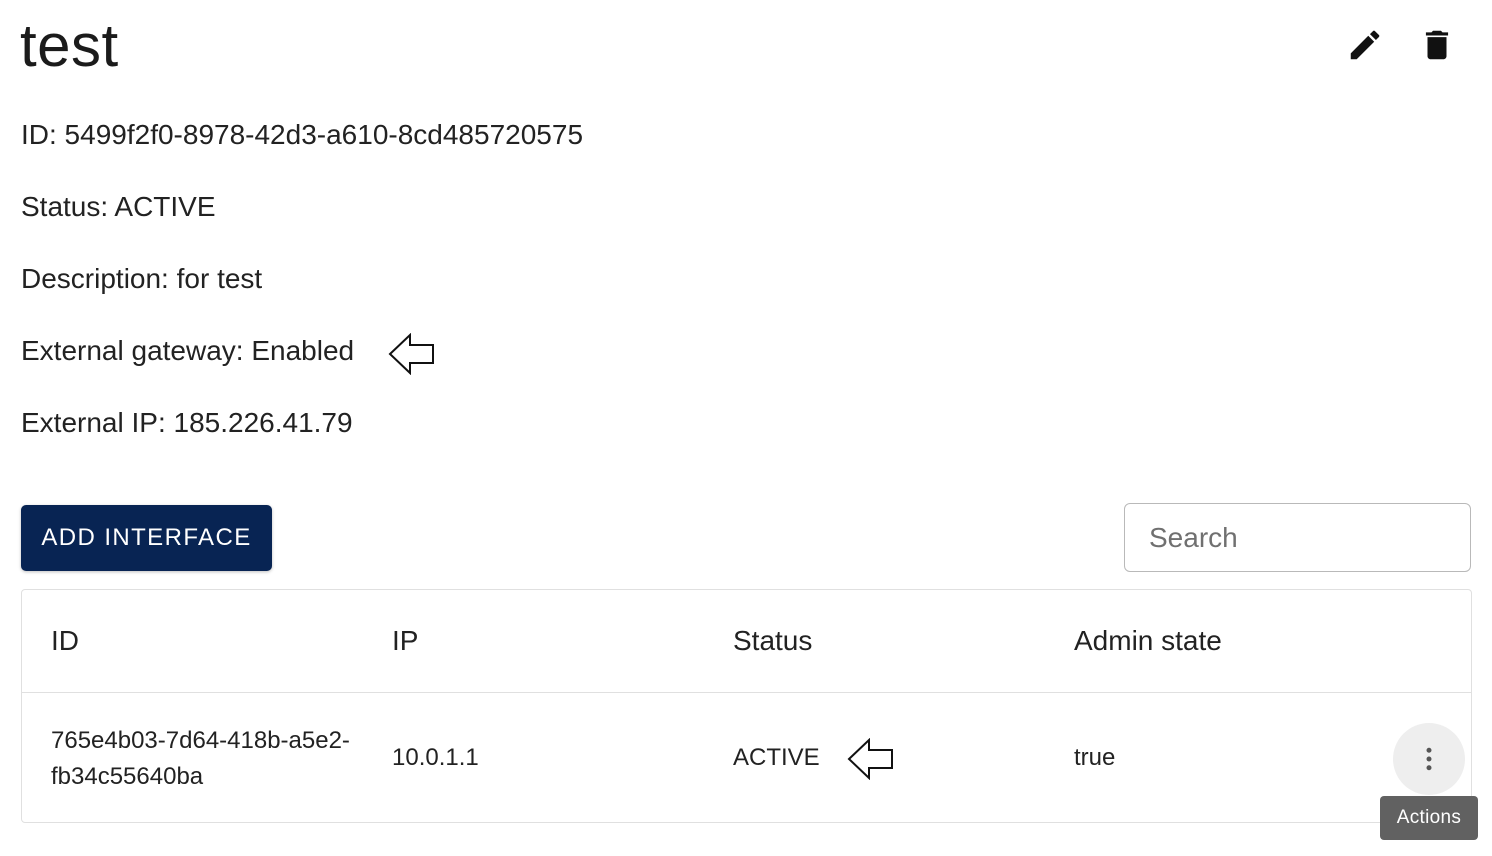 The width and height of the screenshot is (1492, 856). Describe the element at coordinates (1148, 641) in the screenshot. I see `column-header-admin-state: Admin state` at that location.